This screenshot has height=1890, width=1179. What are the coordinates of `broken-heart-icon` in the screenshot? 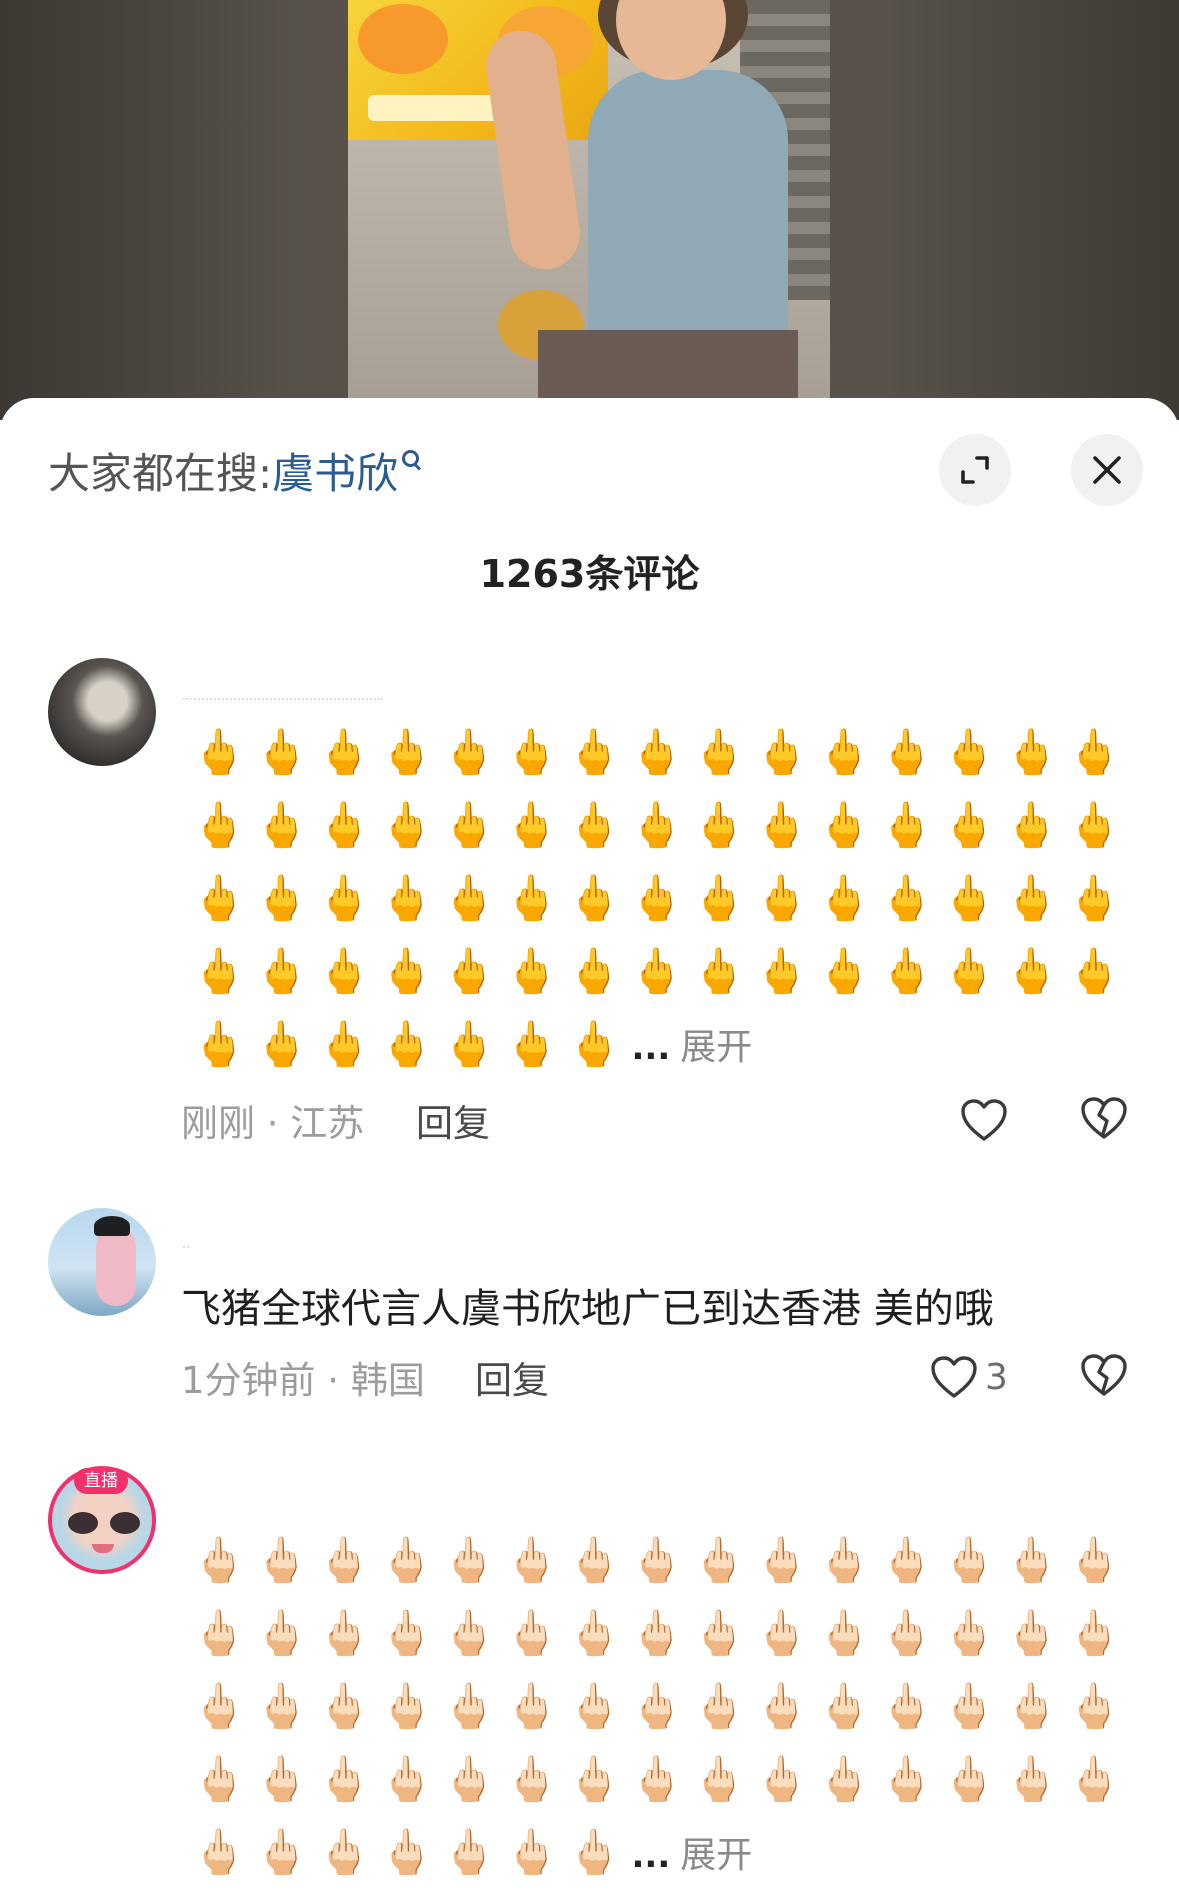 It's located at (1104, 1375).